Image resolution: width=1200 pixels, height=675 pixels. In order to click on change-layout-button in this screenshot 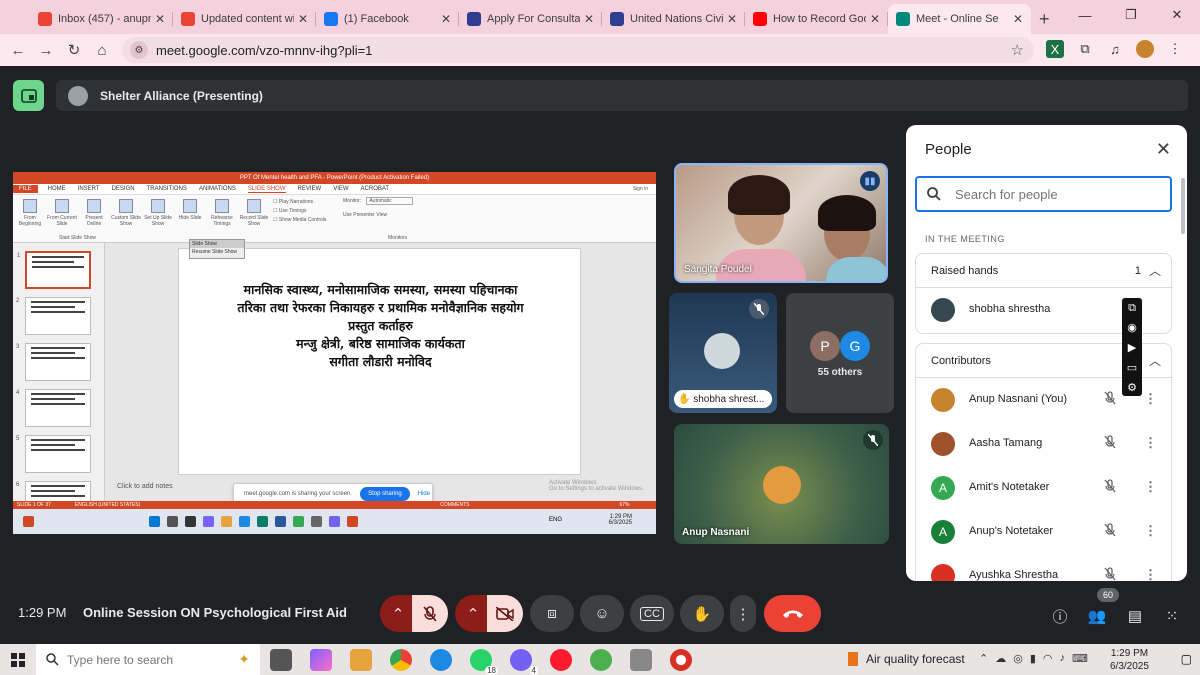, I will do `click(28, 95)`.